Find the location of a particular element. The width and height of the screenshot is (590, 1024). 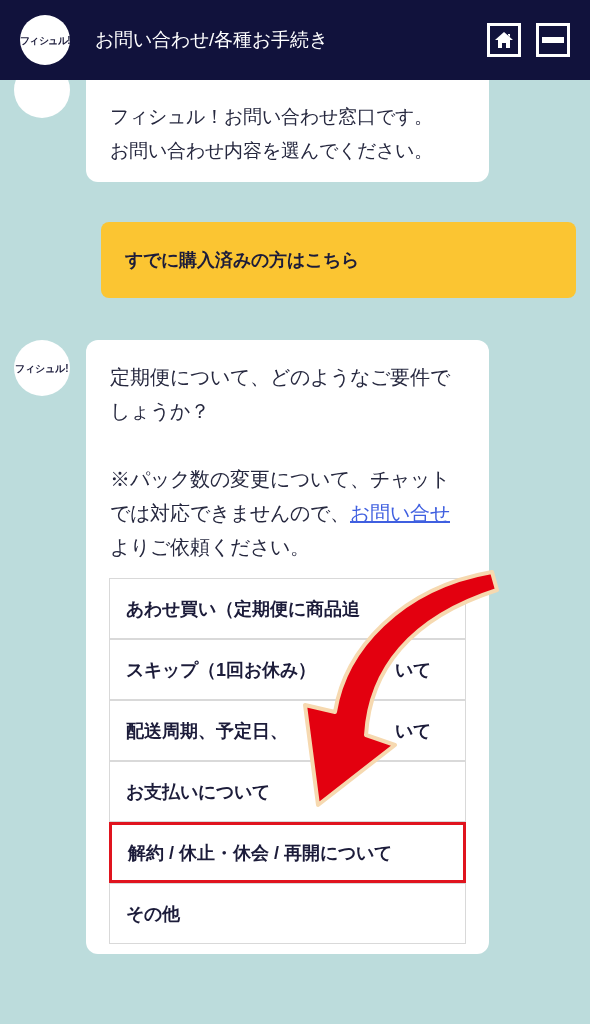

message-text: フィシュル！お問い合わせ窓口です。 is located at coordinates (272, 117).